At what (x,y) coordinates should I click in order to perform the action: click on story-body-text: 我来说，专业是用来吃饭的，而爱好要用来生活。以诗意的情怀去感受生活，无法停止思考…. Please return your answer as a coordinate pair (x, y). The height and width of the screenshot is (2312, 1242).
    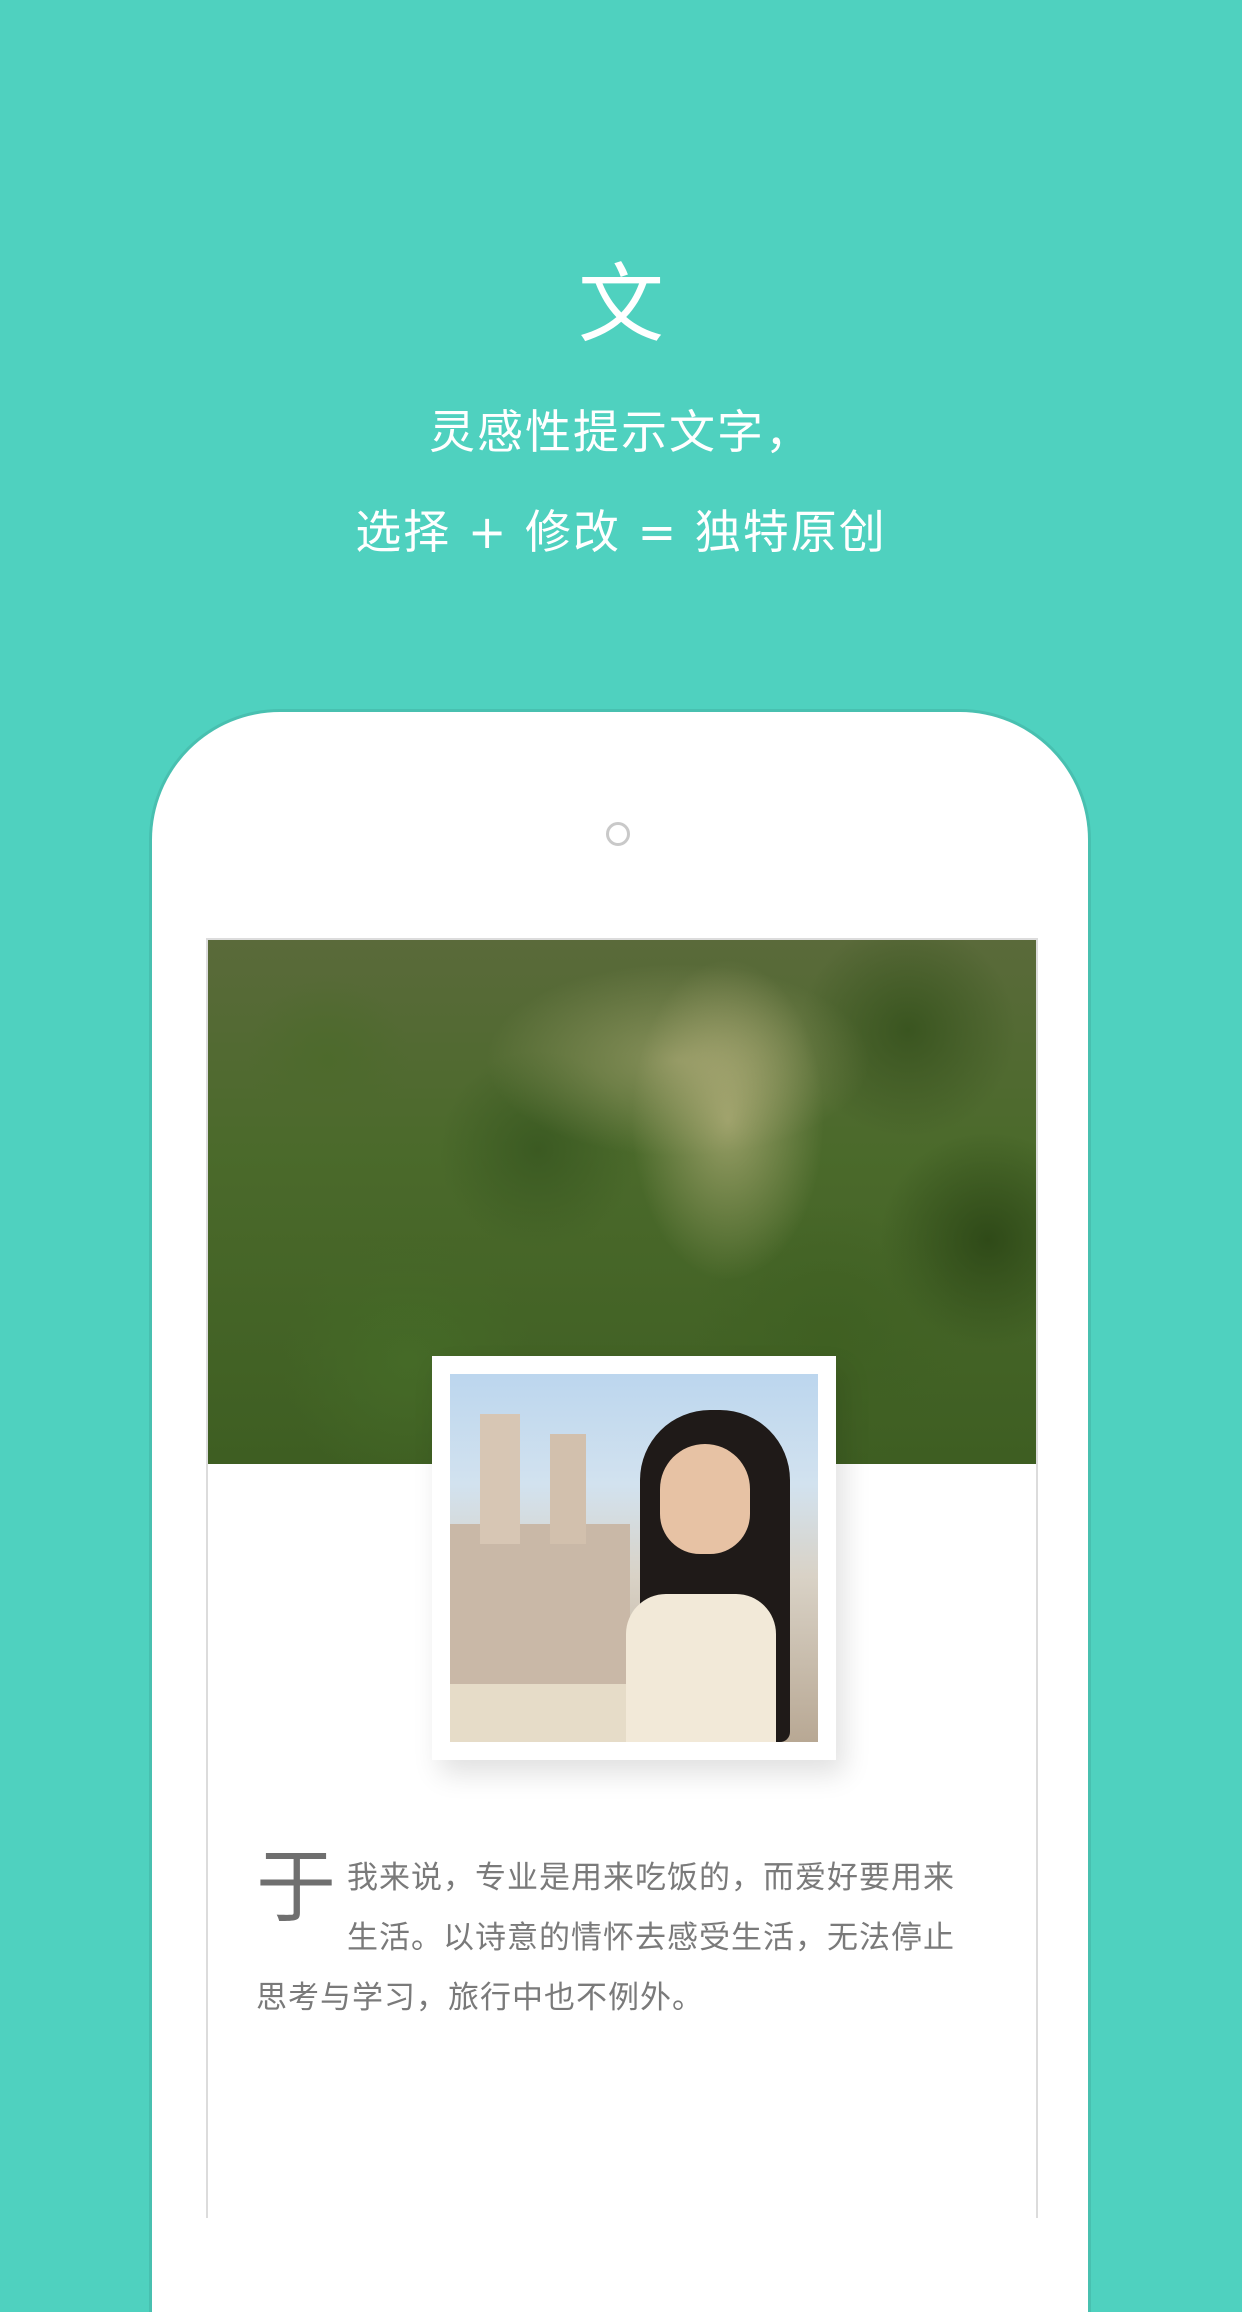
    Looking at the image, I should click on (605, 1938).